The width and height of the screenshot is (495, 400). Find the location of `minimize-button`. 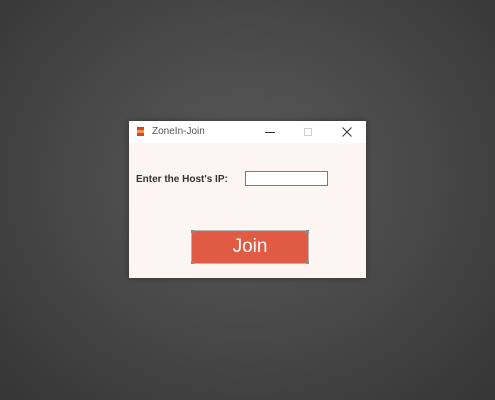

minimize-button is located at coordinates (270, 132).